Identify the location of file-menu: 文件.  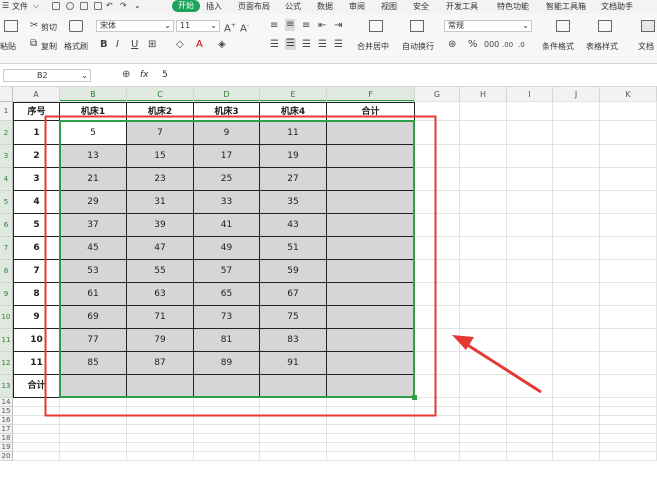
(20, 6).